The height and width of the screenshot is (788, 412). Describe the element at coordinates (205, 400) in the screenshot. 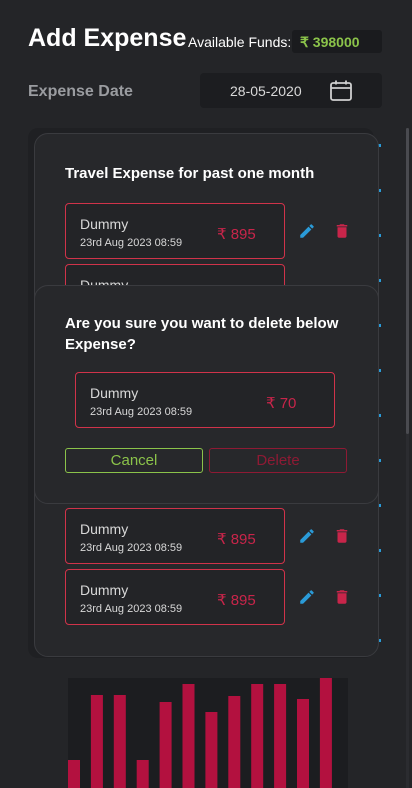

I see `expense-card: Dummy 23rd Aug 2023 08:59 ₹ 70` at that location.